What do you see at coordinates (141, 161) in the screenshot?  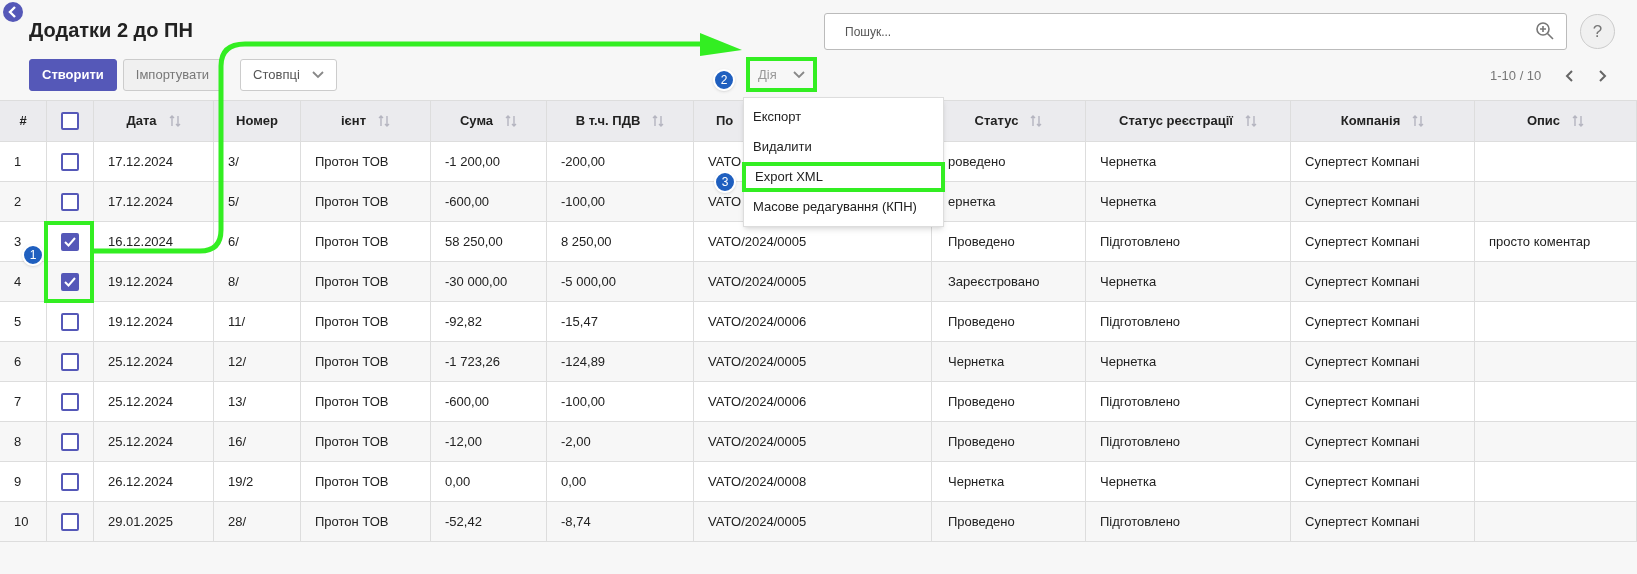 I see `table-cell-text: 17.12.2024` at bounding box center [141, 161].